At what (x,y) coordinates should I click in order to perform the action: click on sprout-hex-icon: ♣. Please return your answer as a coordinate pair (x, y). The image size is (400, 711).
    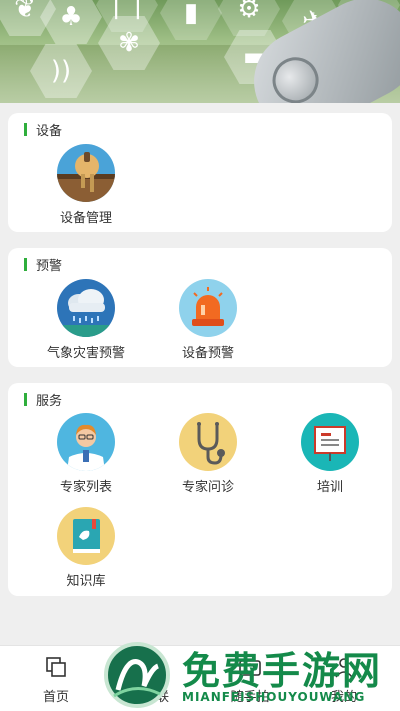
    Looking at the image, I should click on (71, 22).